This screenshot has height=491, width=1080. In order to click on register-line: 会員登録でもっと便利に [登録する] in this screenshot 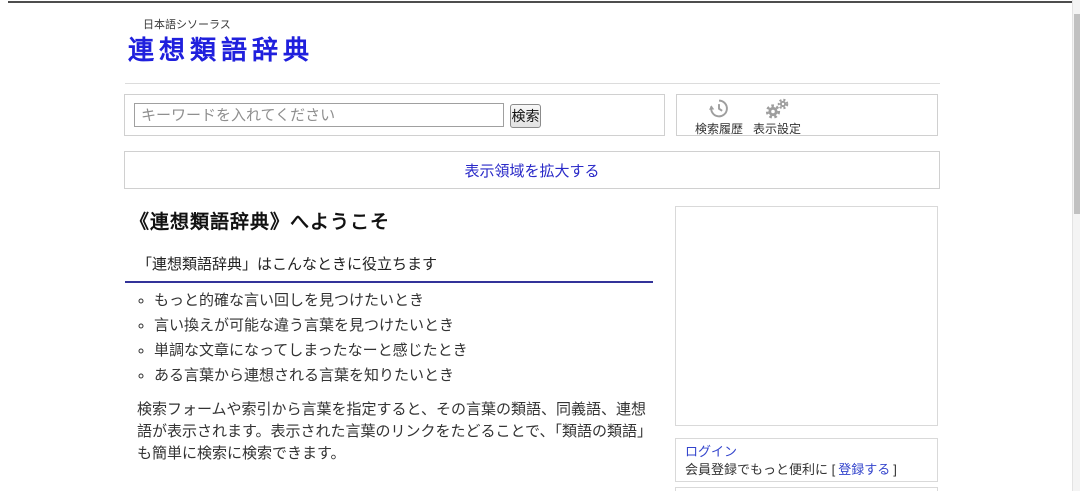, I will do `click(806, 470)`.